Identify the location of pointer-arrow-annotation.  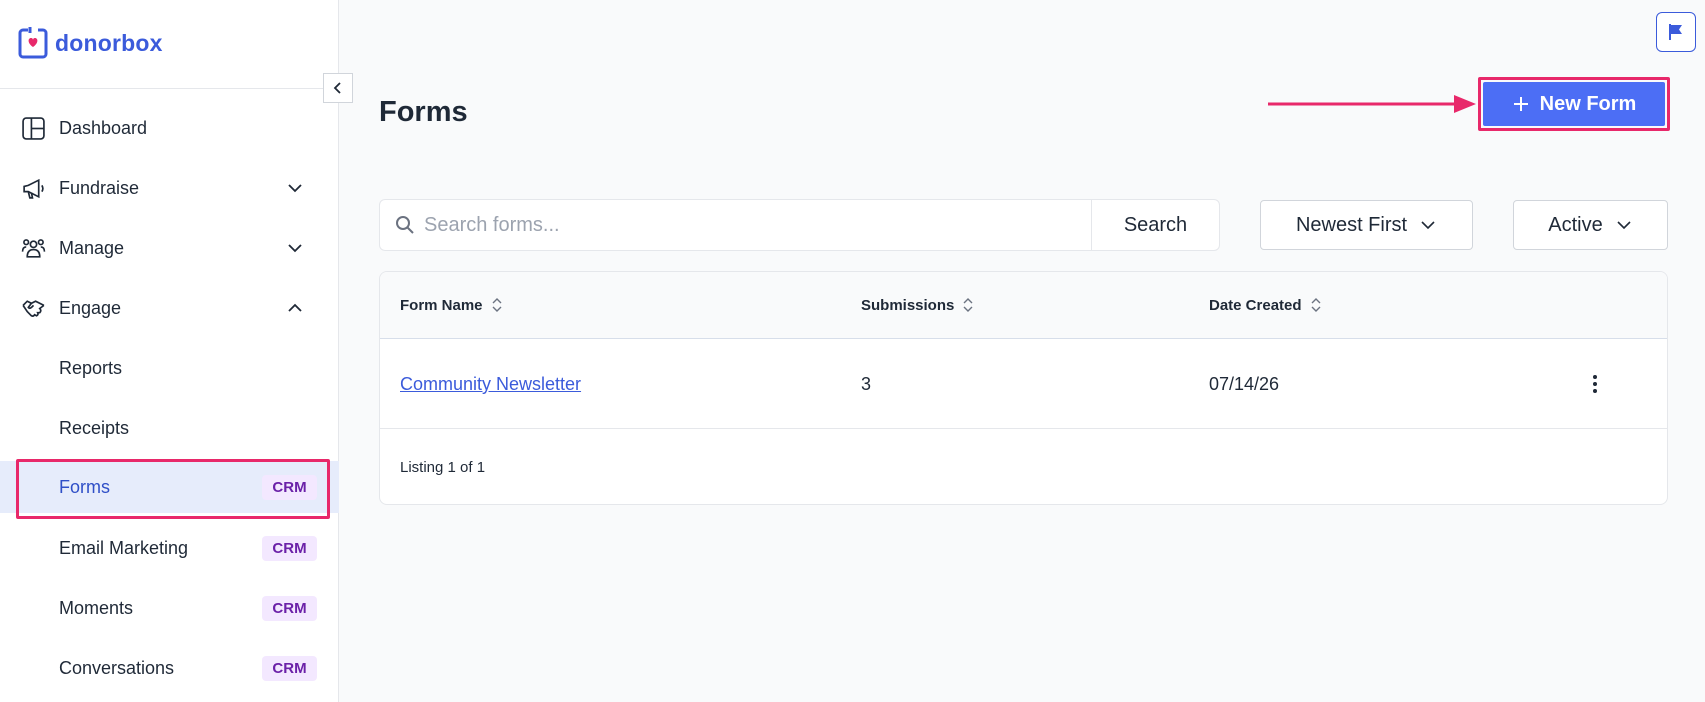
(1372, 104).